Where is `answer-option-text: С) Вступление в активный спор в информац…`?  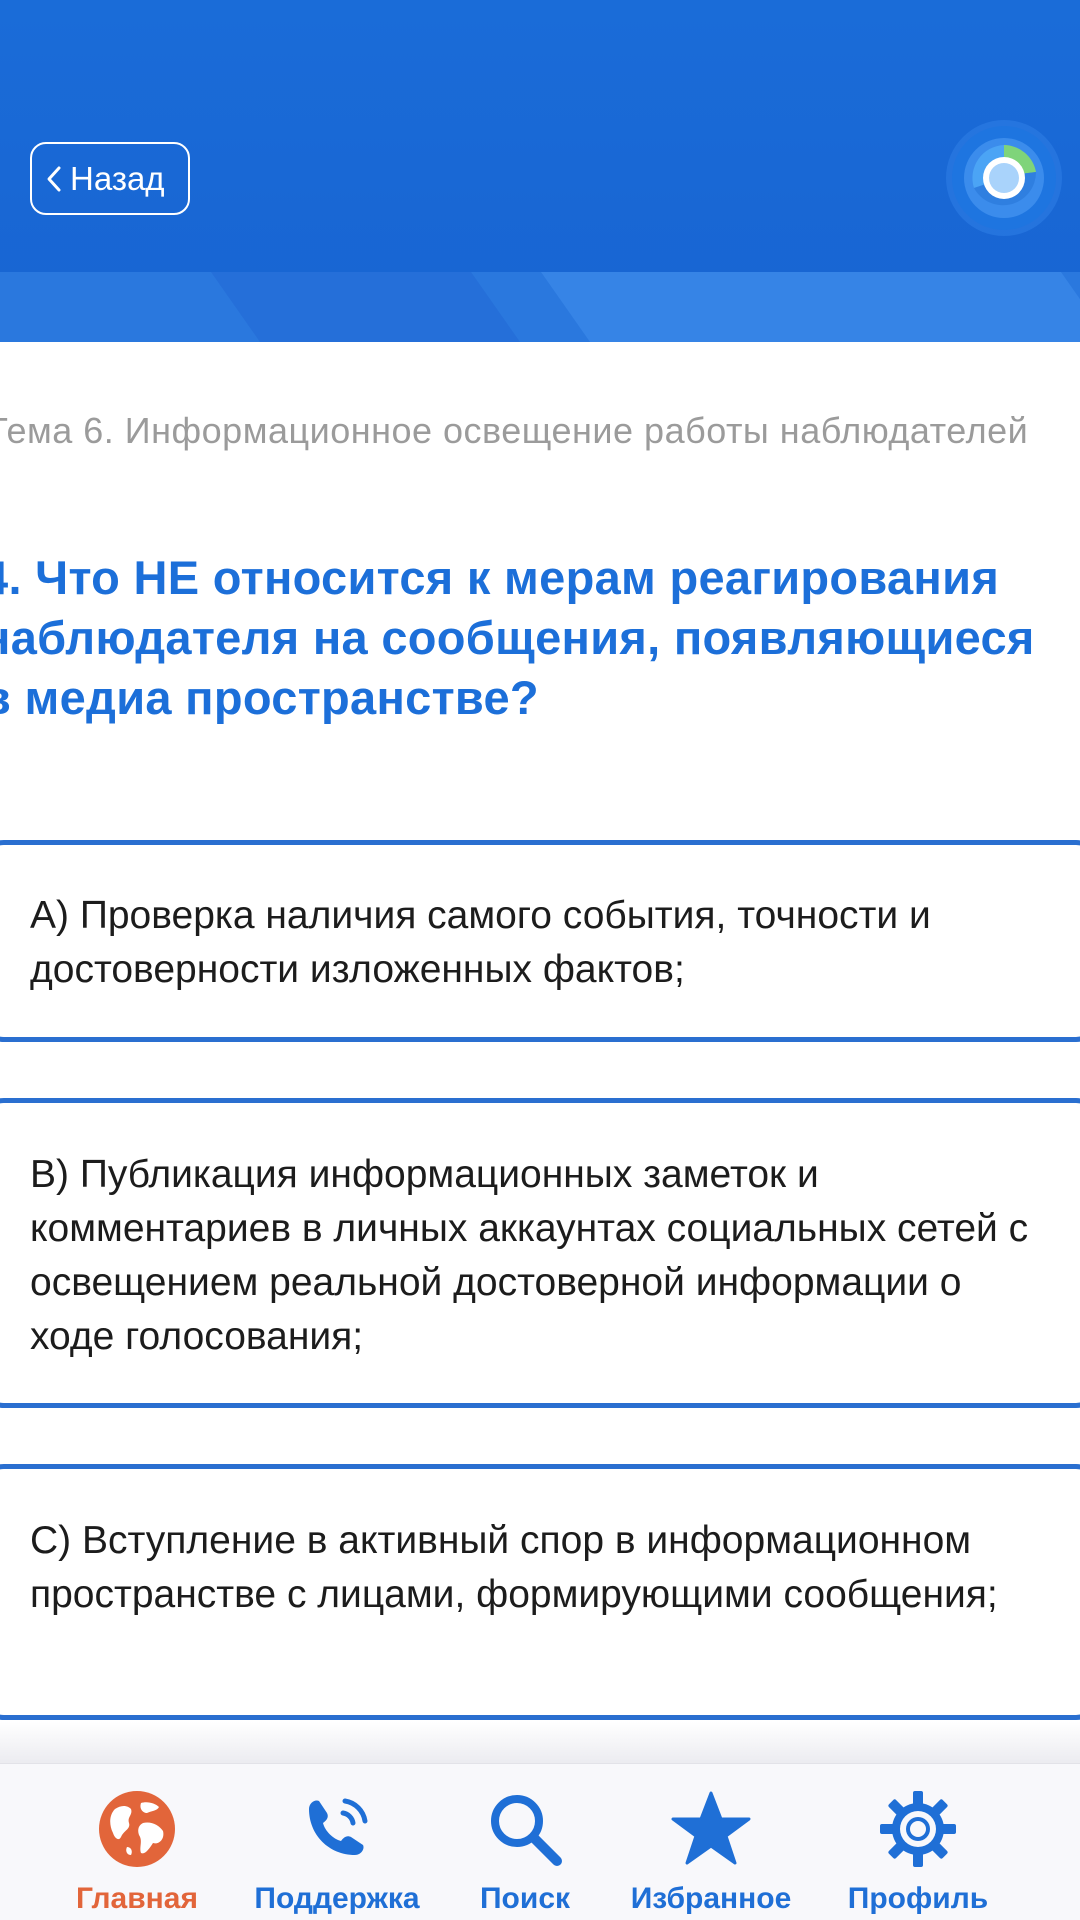
answer-option-text: С) Вступление в активный спор в информац… is located at coordinates (514, 1567).